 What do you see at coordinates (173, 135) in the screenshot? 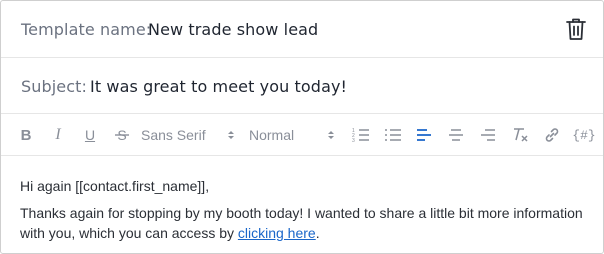
I see `font-family-value: Sans Serif` at bounding box center [173, 135].